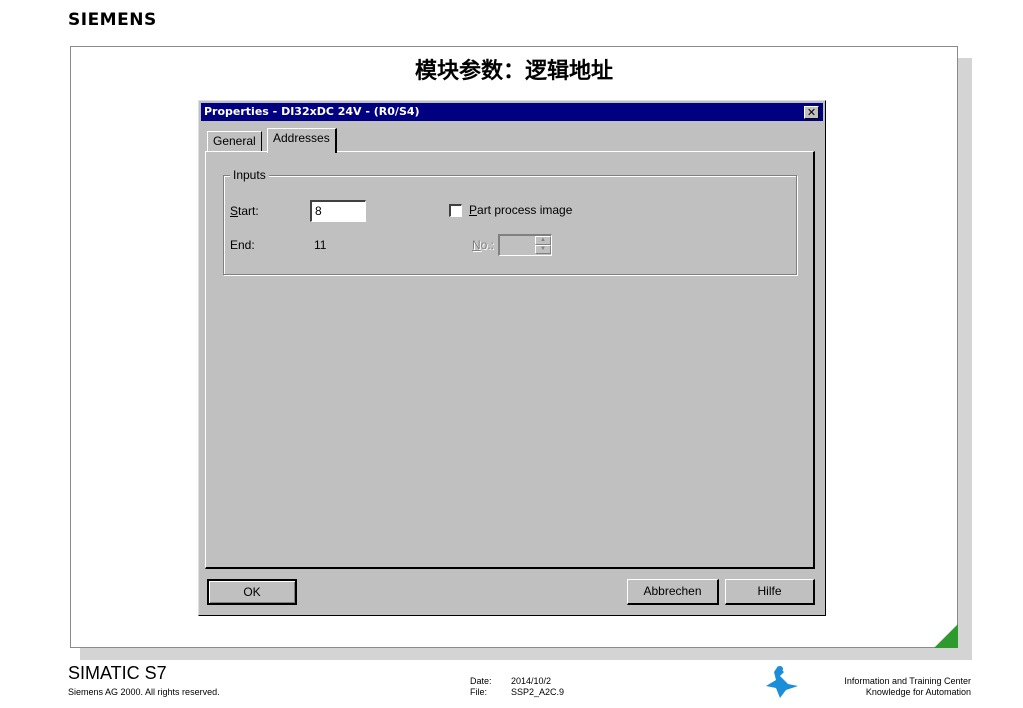 This screenshot has width=1023, height=708. I want to click on part-image-accel: P, so click(473, 210).